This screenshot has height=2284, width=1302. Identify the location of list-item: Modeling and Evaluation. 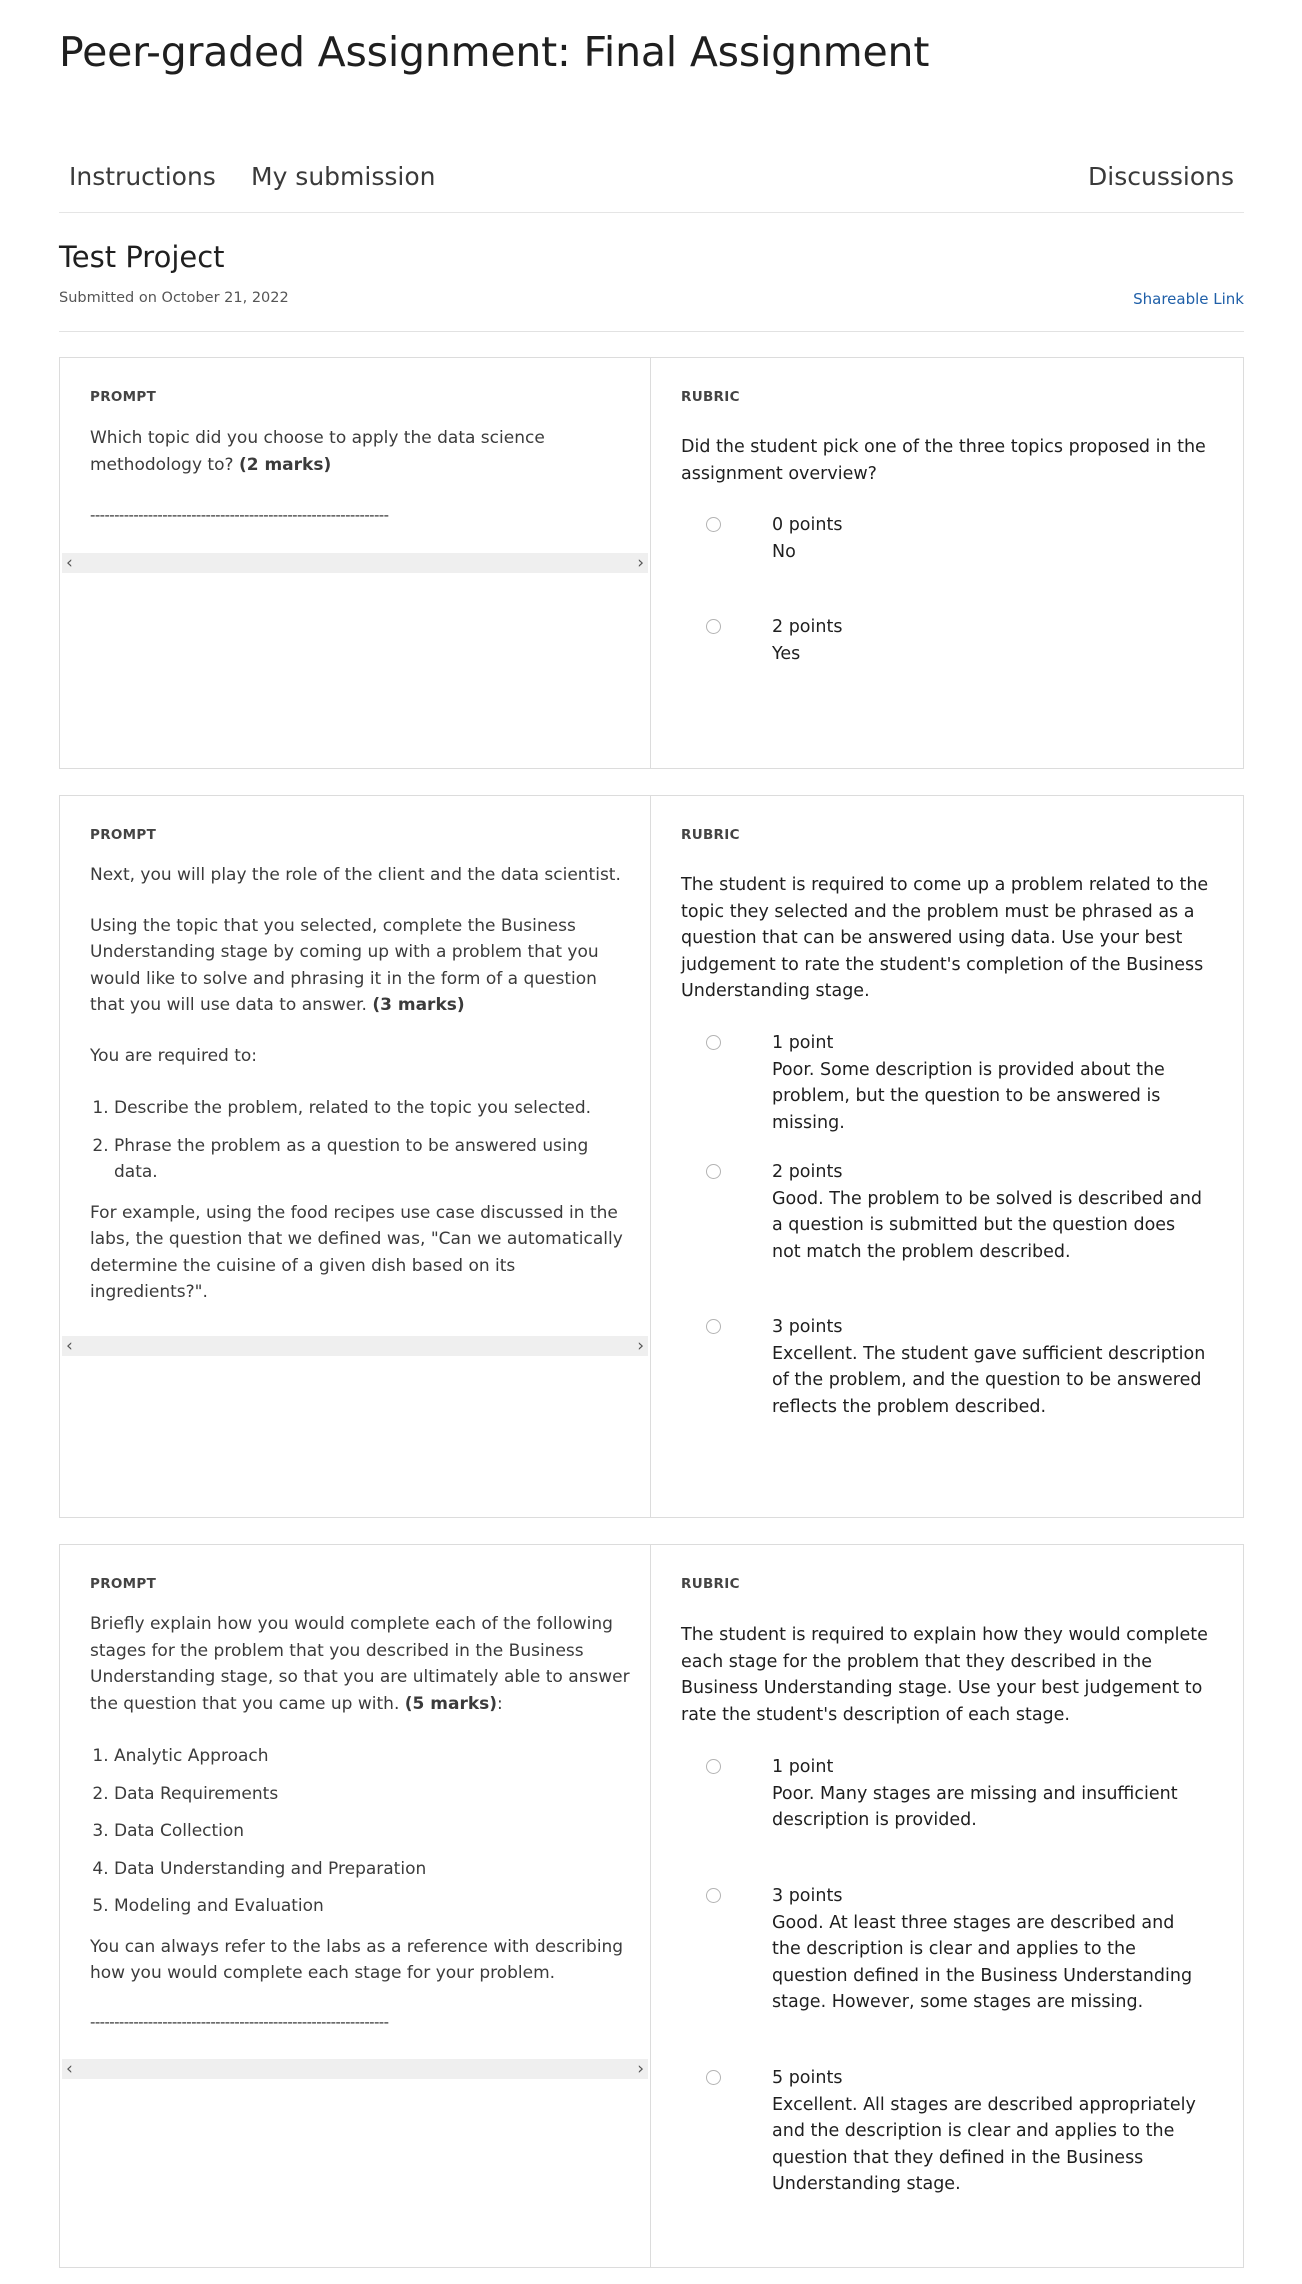
(372, 1906).